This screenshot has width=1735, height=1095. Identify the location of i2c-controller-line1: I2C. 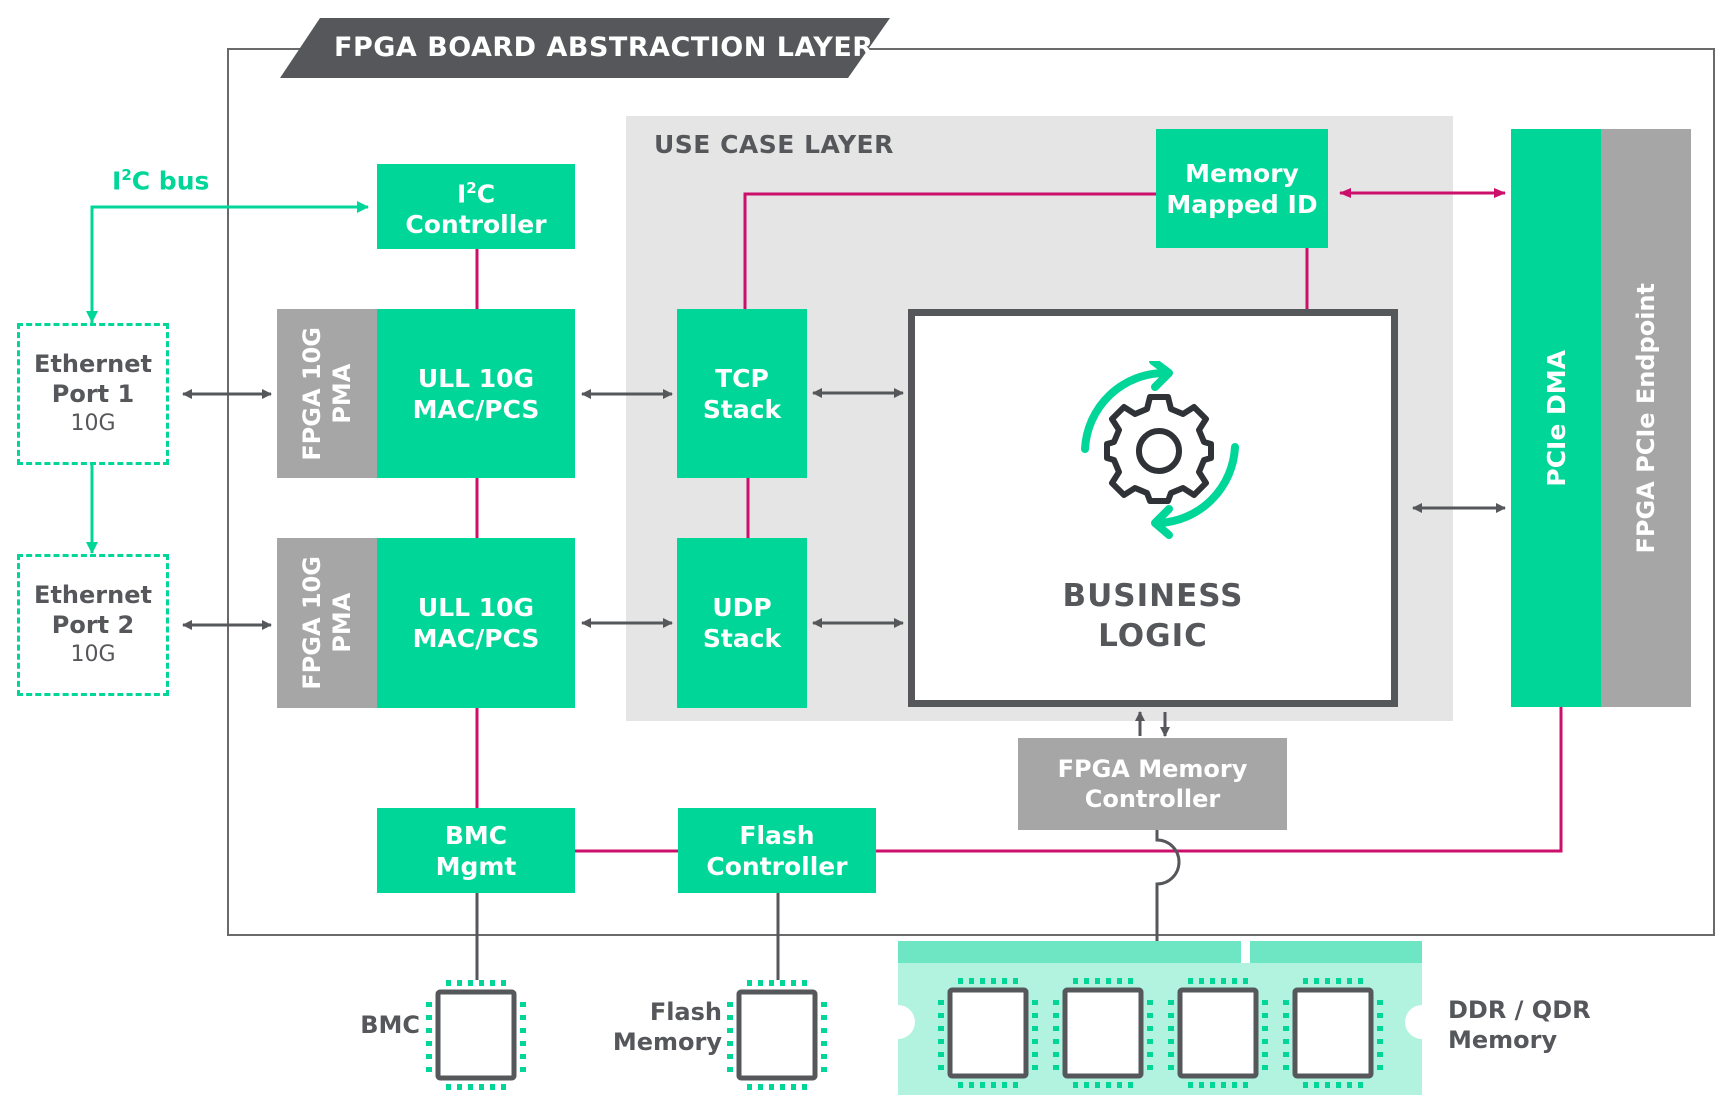
(476, 191).